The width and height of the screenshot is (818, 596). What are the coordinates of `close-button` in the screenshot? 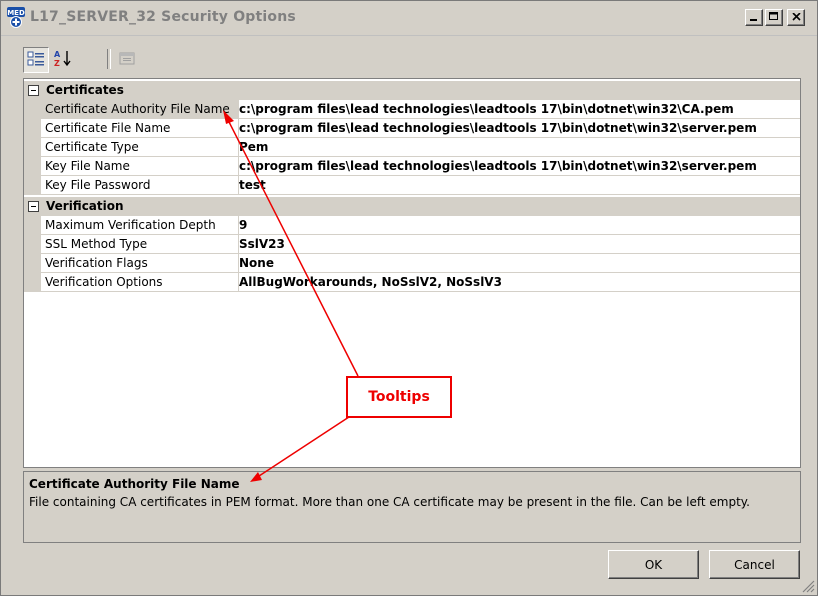 It's located at (796, 17).